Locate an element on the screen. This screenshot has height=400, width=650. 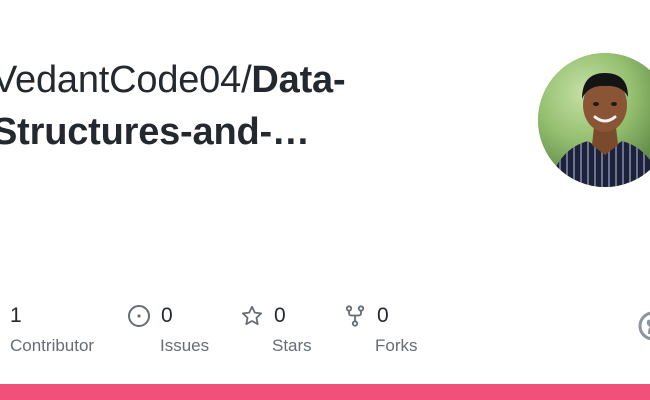
contributors-count: 1 is located at coordinates (16, 315).